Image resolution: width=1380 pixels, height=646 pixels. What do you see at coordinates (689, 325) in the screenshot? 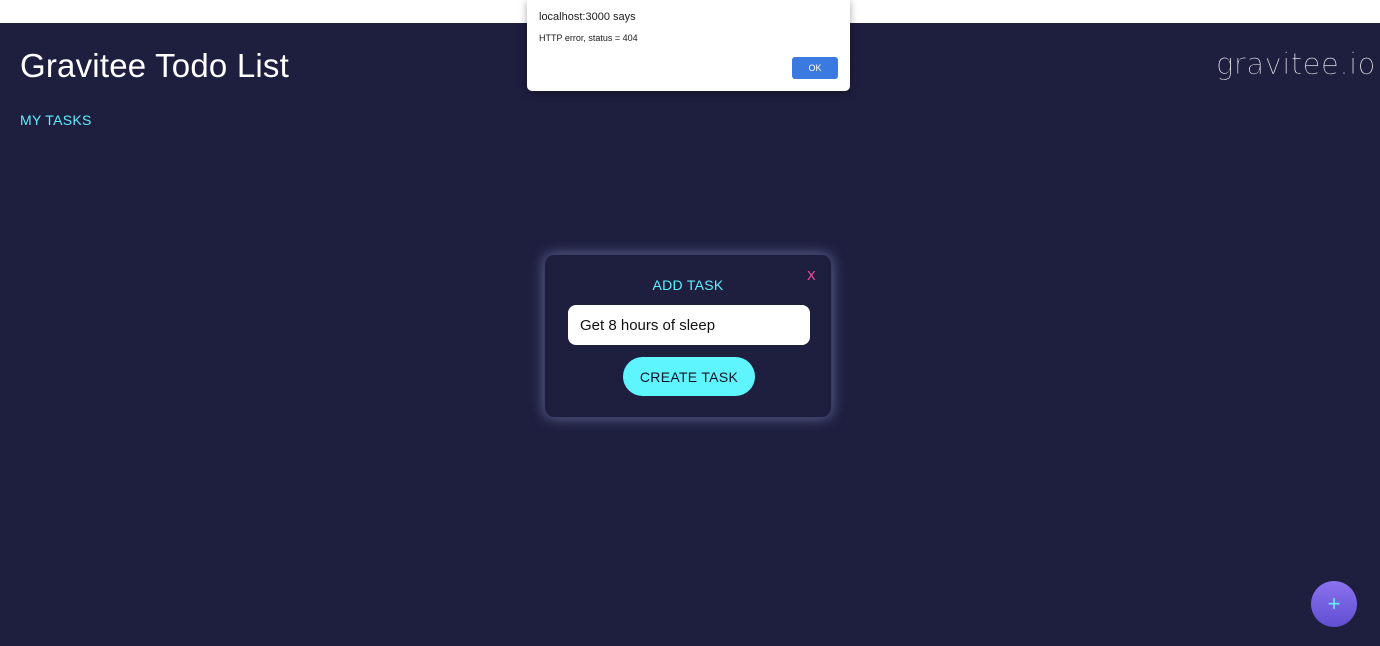
I see `task-name-input` at bounding box center [689, 325].